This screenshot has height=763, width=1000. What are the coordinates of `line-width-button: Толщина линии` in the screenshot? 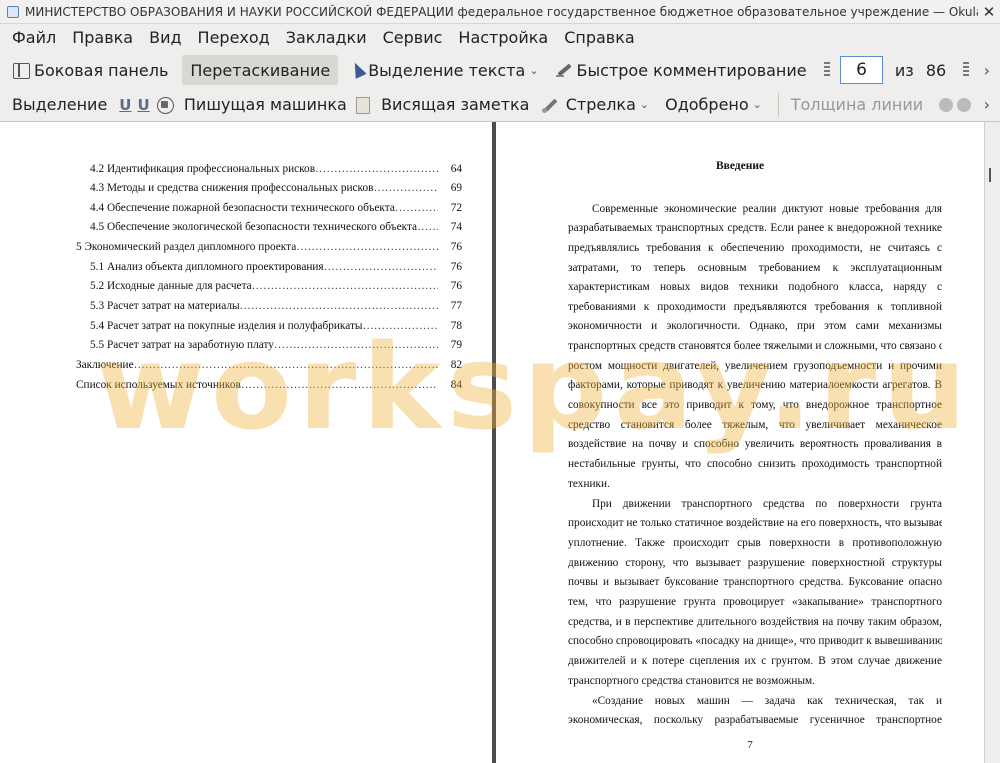 It's located at (857, 105).